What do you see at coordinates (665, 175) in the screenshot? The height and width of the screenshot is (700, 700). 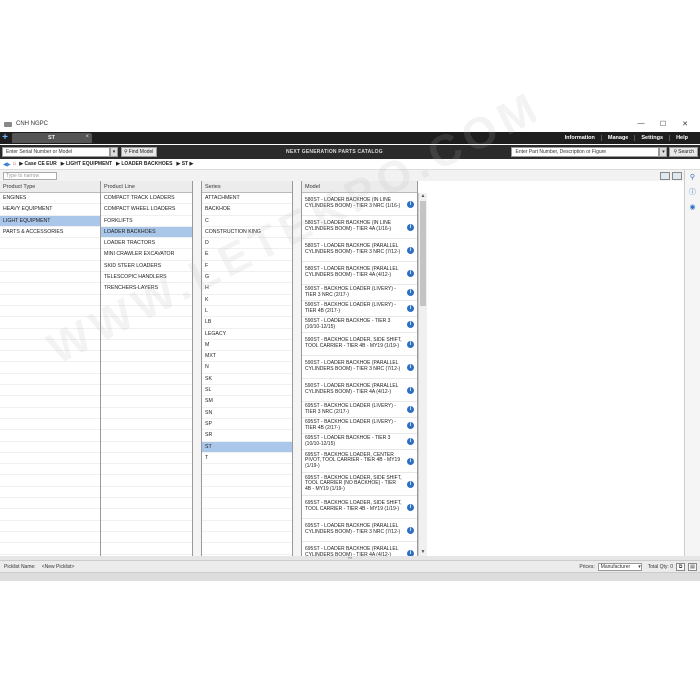 I see `list-view-icon` at bounding box center [665, 175].